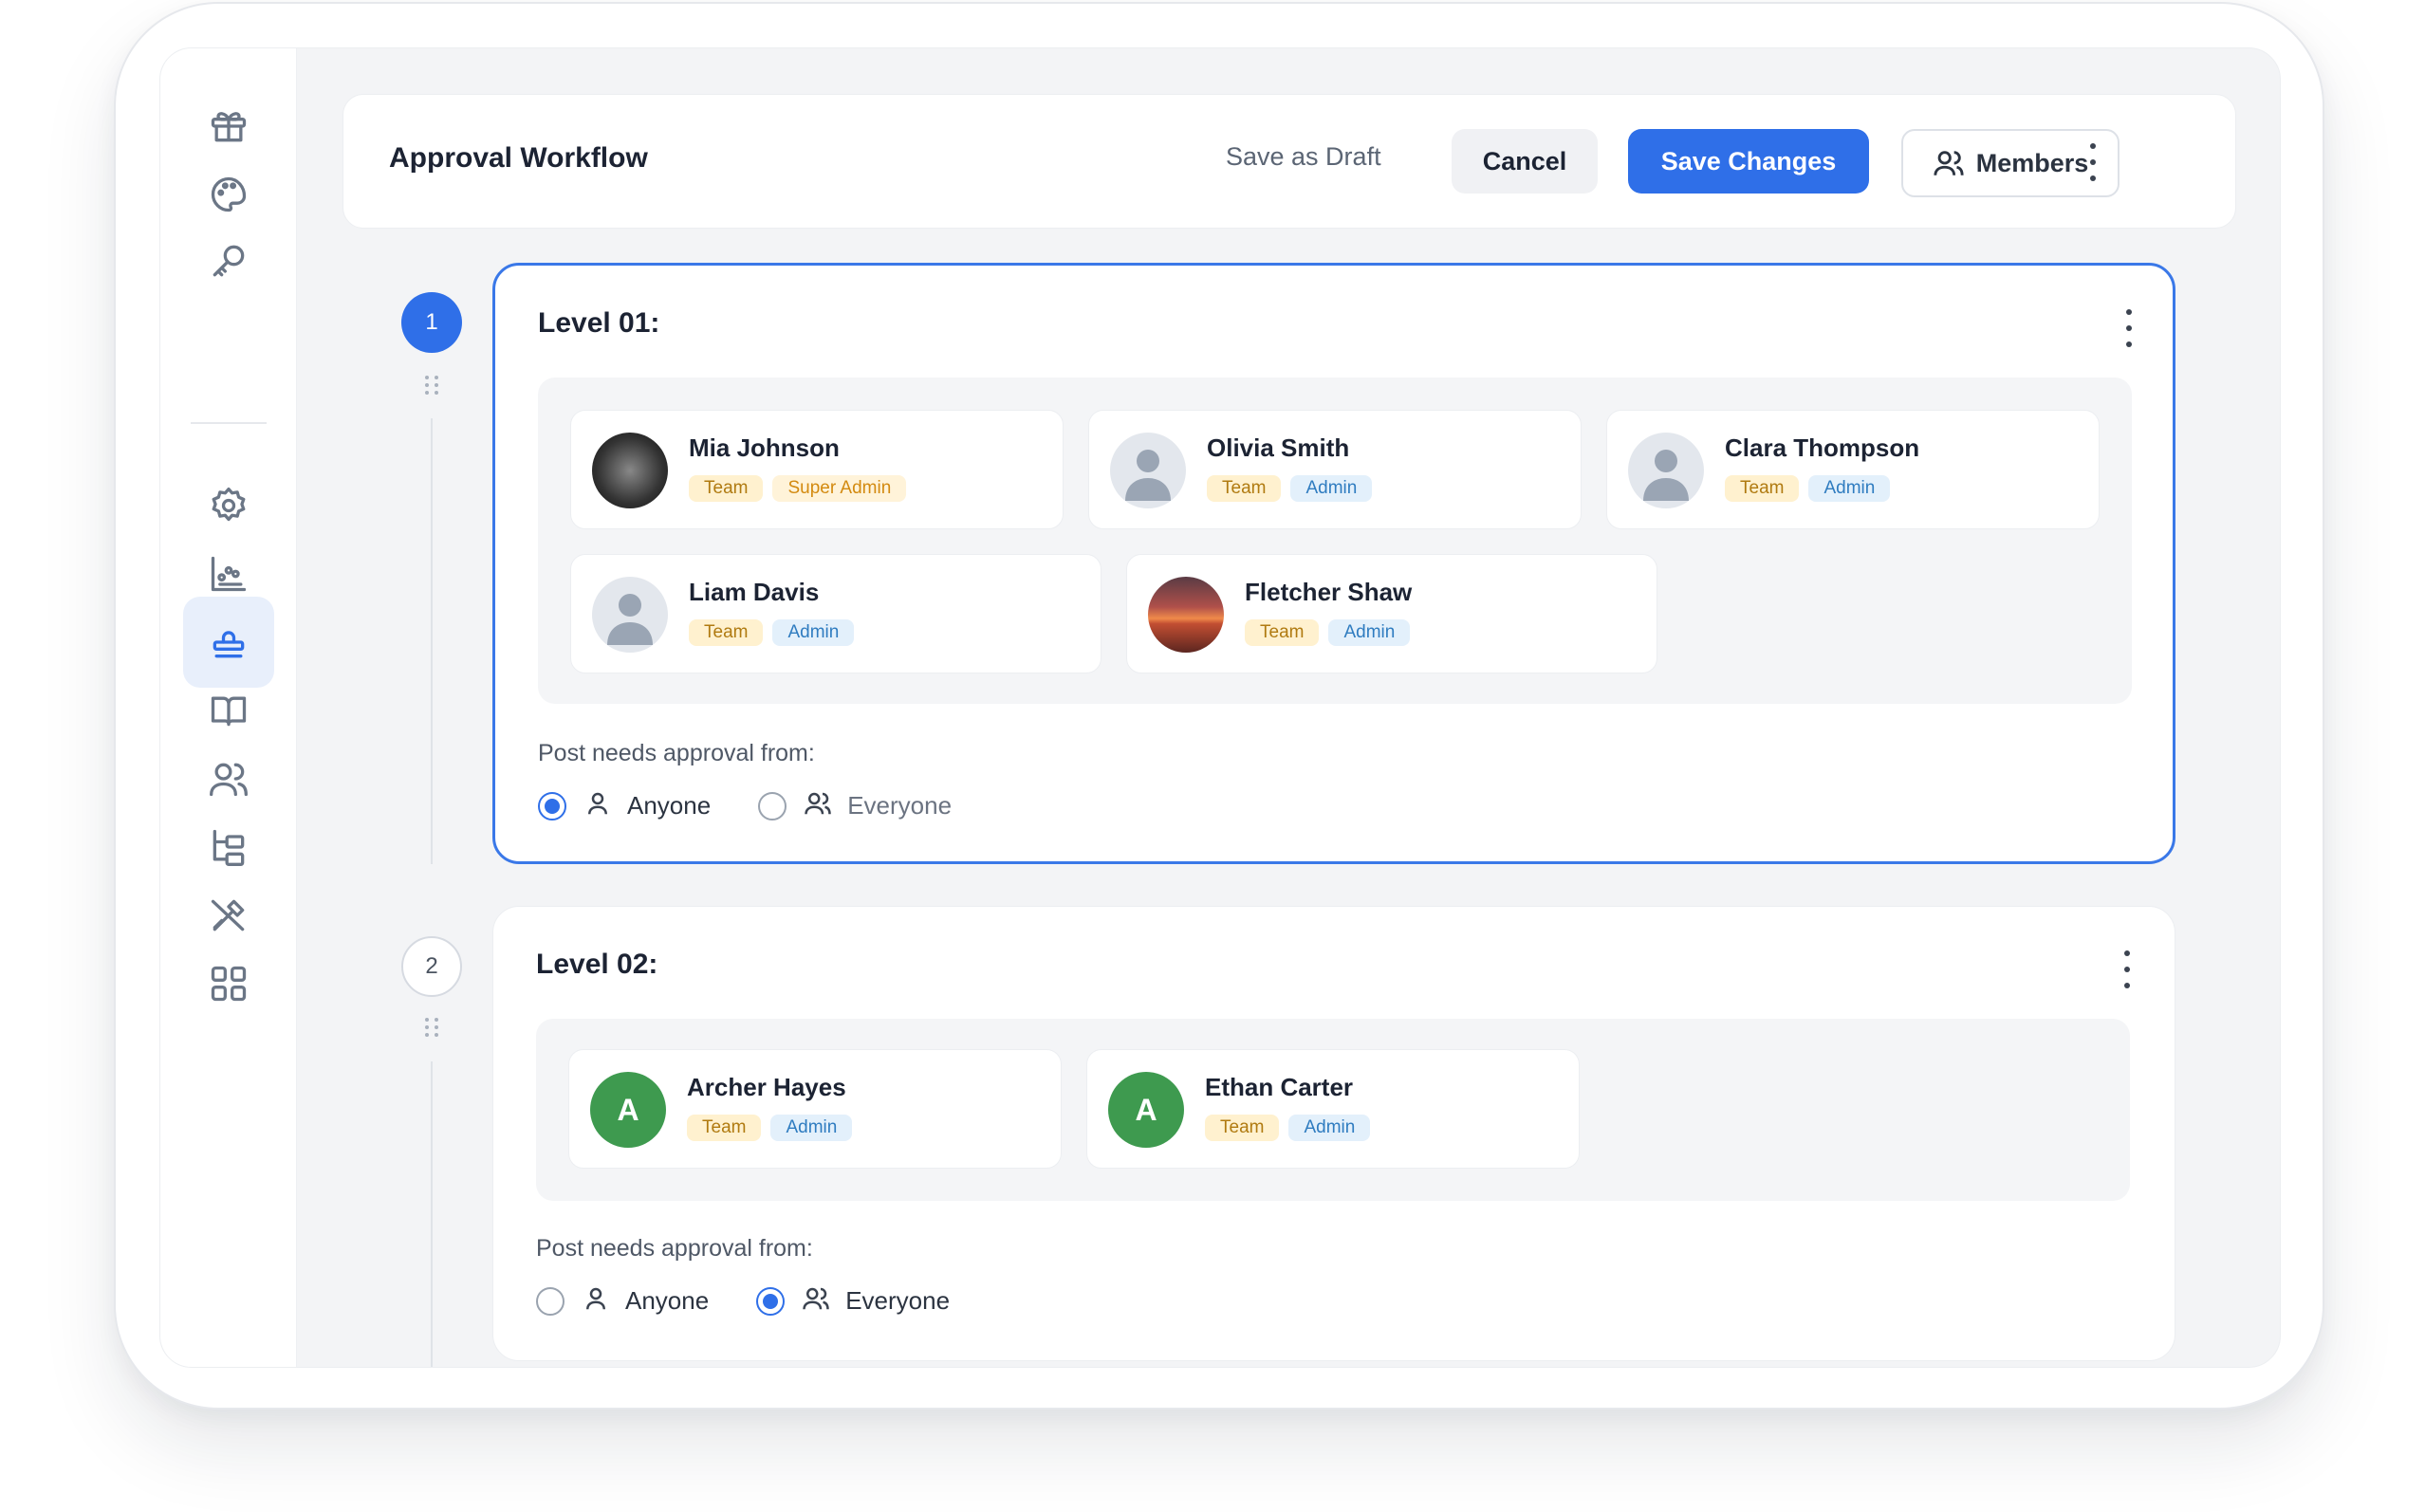 The image size is (2425, 1512). Describe the element at coordinates (229, 644) in the screenshot. I see `stamp-icon` at that location.